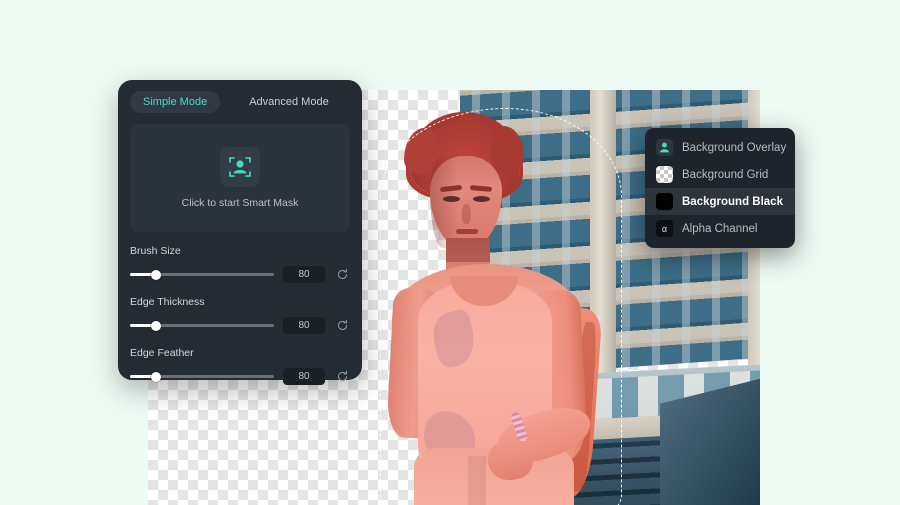 This screenshot has width=900, height=505. I want to click on slider-label-brush-size: Brush Size, so click(155, 251).